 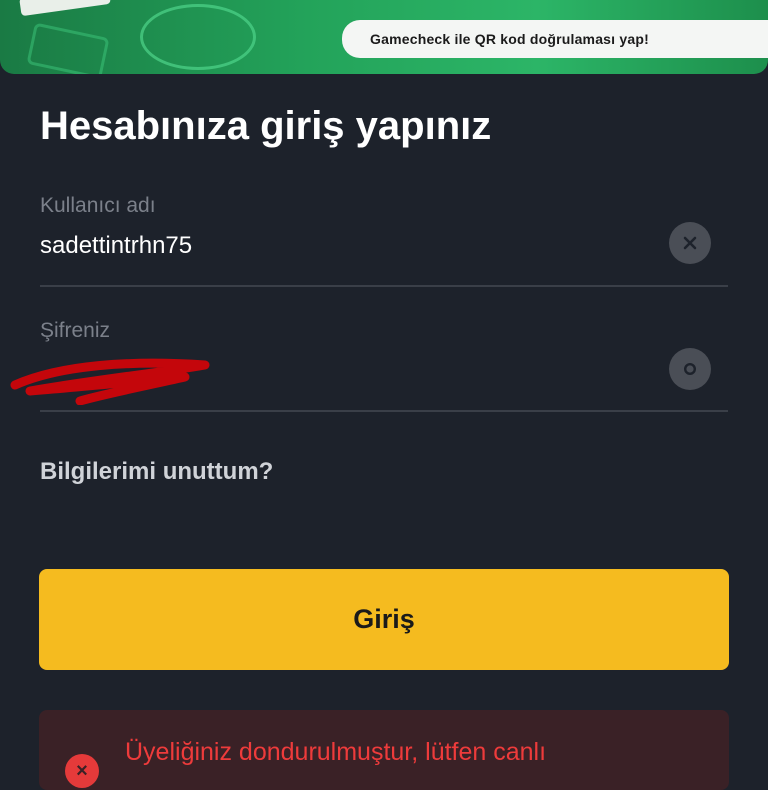 I want to click on username-divider, so click(x=384, y=286).